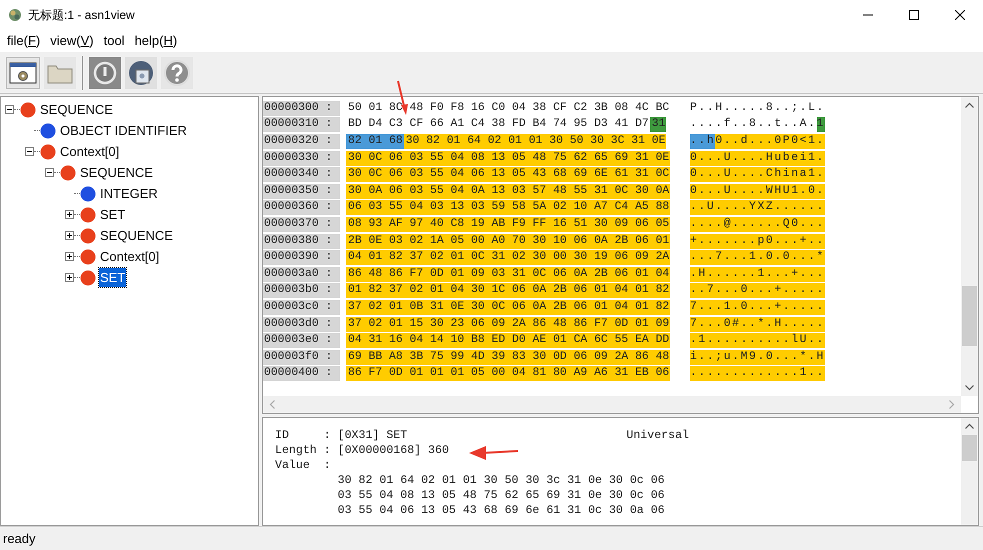  Describe the element at coordinates (914, 15) in the screenshot. I see `maximize-icon` at that location.